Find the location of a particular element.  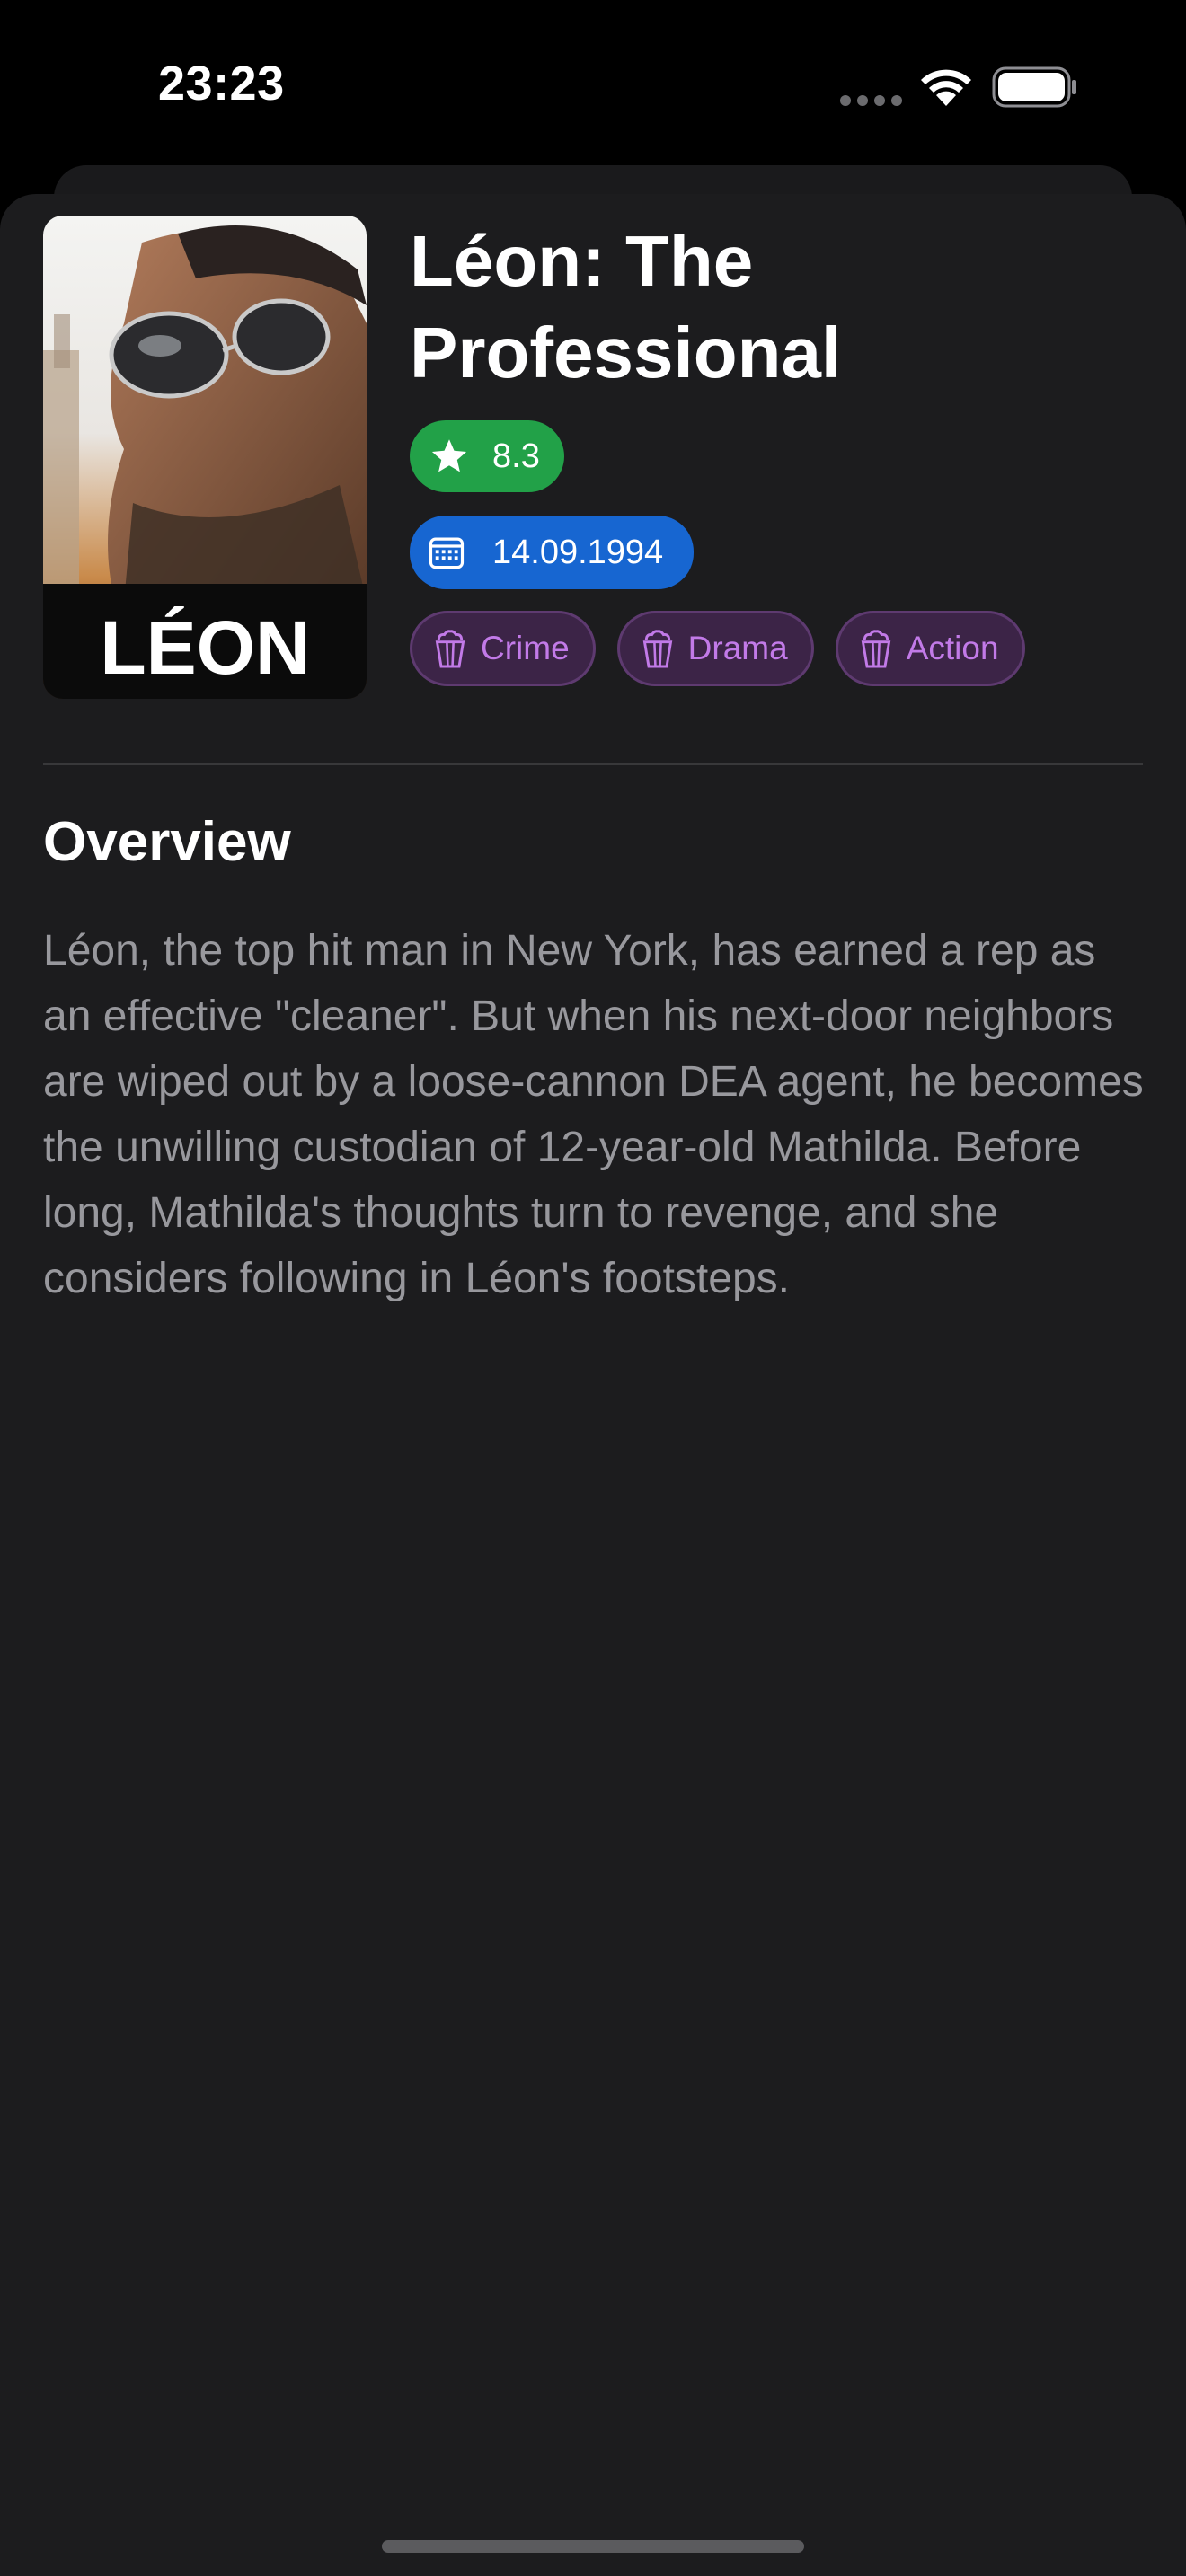

genre-label: Crime is located at coordinates (525, 648).